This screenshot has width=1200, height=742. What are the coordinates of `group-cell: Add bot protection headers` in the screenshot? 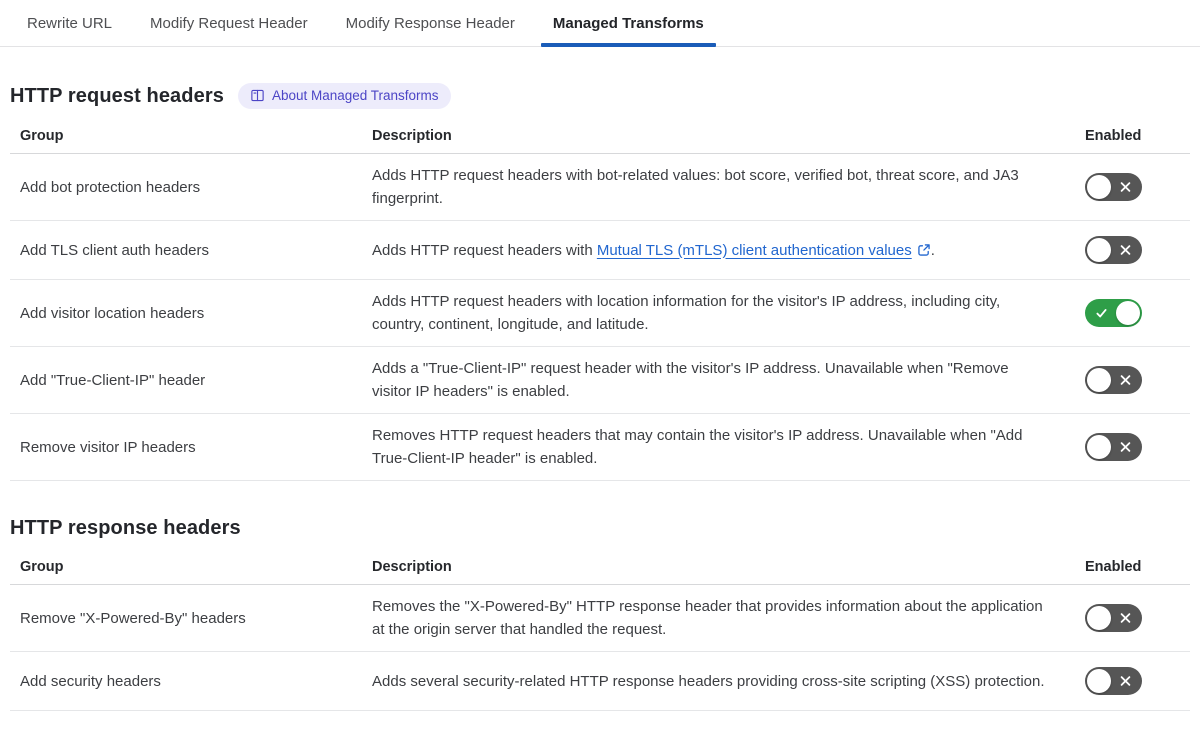 It's located at (191, 187).